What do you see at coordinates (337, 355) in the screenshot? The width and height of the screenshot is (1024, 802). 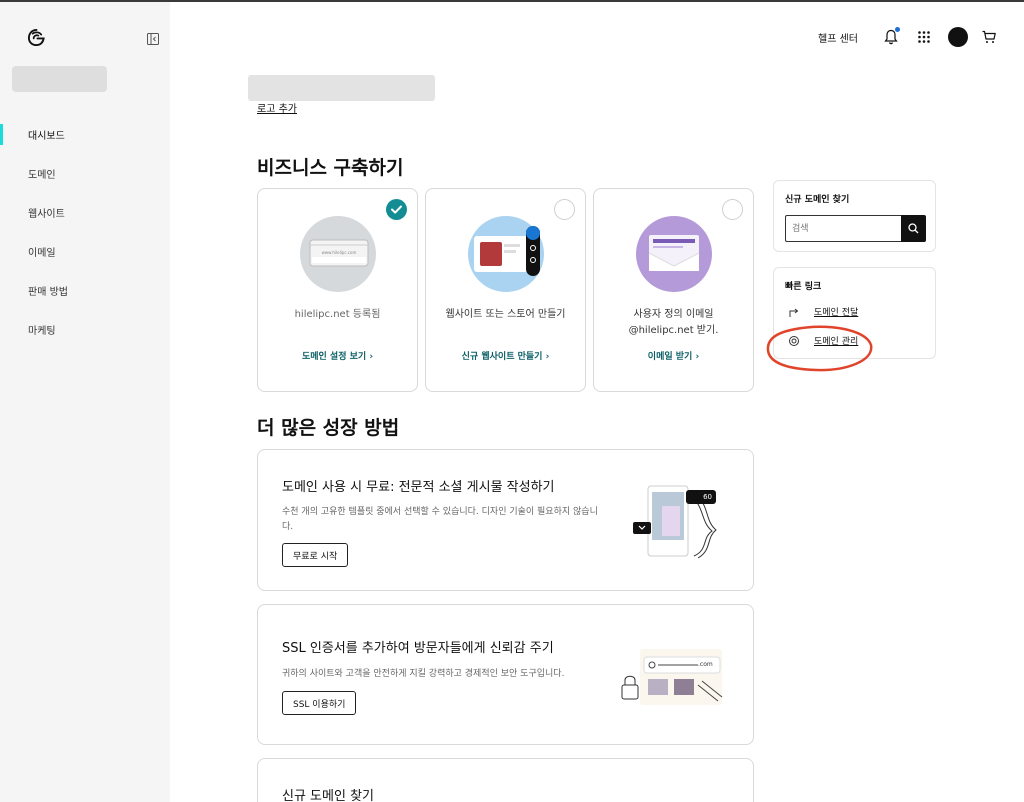 I see `view-domain-settings-link: 도메인 설정 보기 ›` at bounding box center [337, 355].